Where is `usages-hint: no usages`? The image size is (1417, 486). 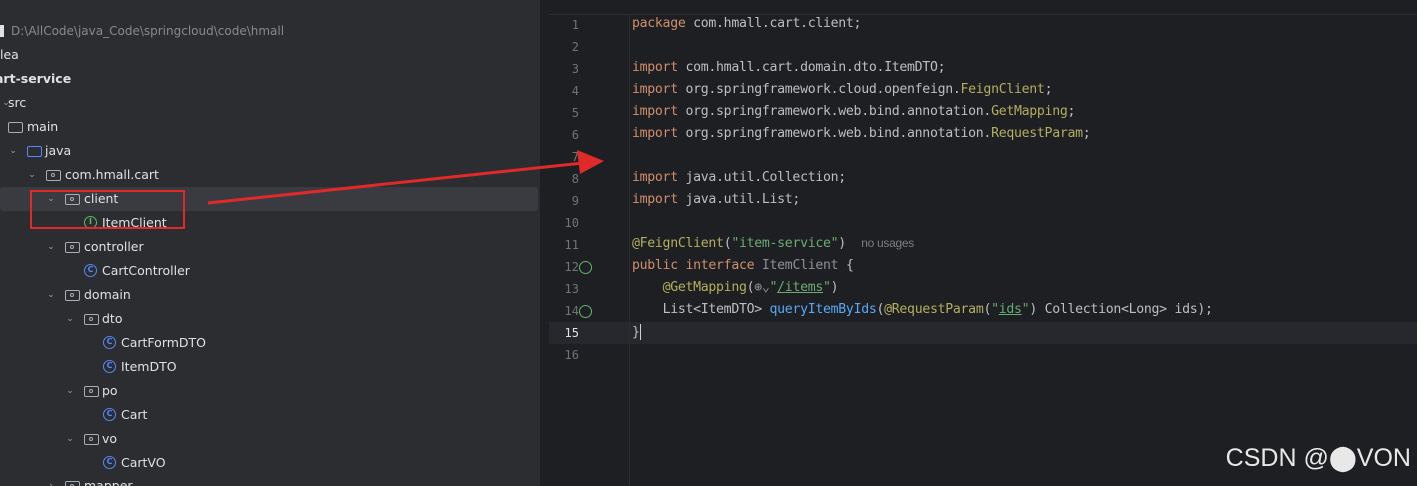 usages-hint: no usages is located at coordinates (887, 243).